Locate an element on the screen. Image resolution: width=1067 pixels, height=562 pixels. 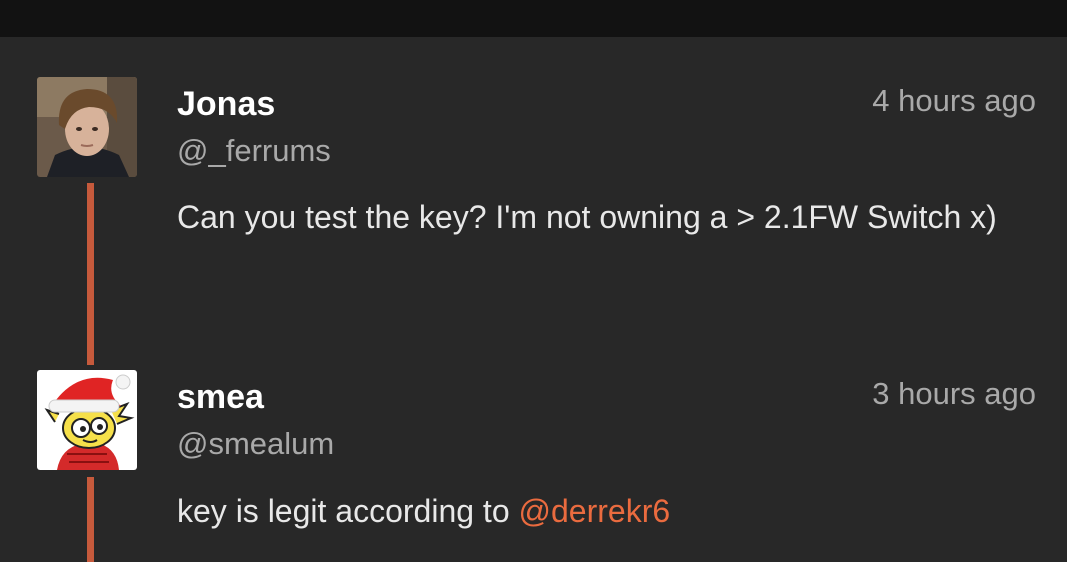
user-photo-icon is located at coordinates (87, 127).